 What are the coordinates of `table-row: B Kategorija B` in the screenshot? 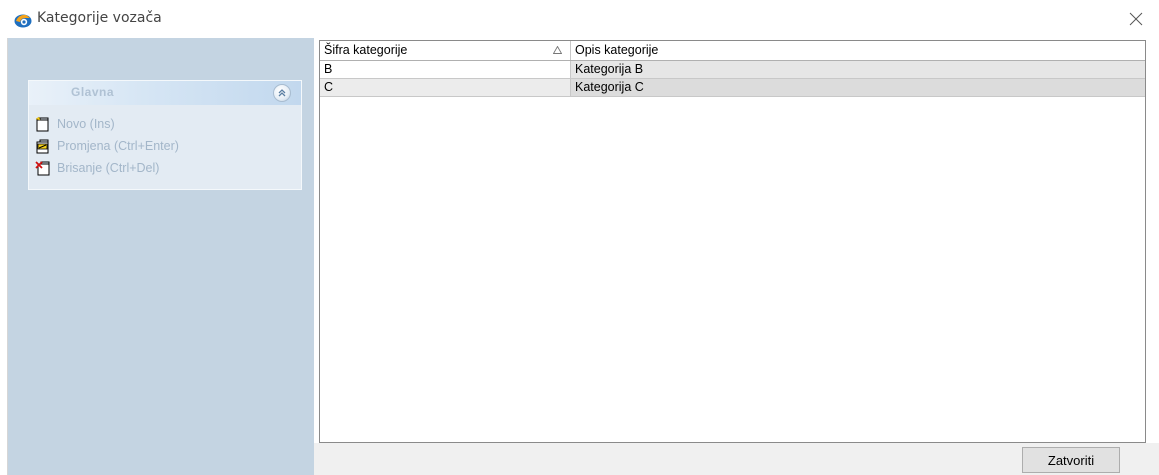 It's located at (732, 70).